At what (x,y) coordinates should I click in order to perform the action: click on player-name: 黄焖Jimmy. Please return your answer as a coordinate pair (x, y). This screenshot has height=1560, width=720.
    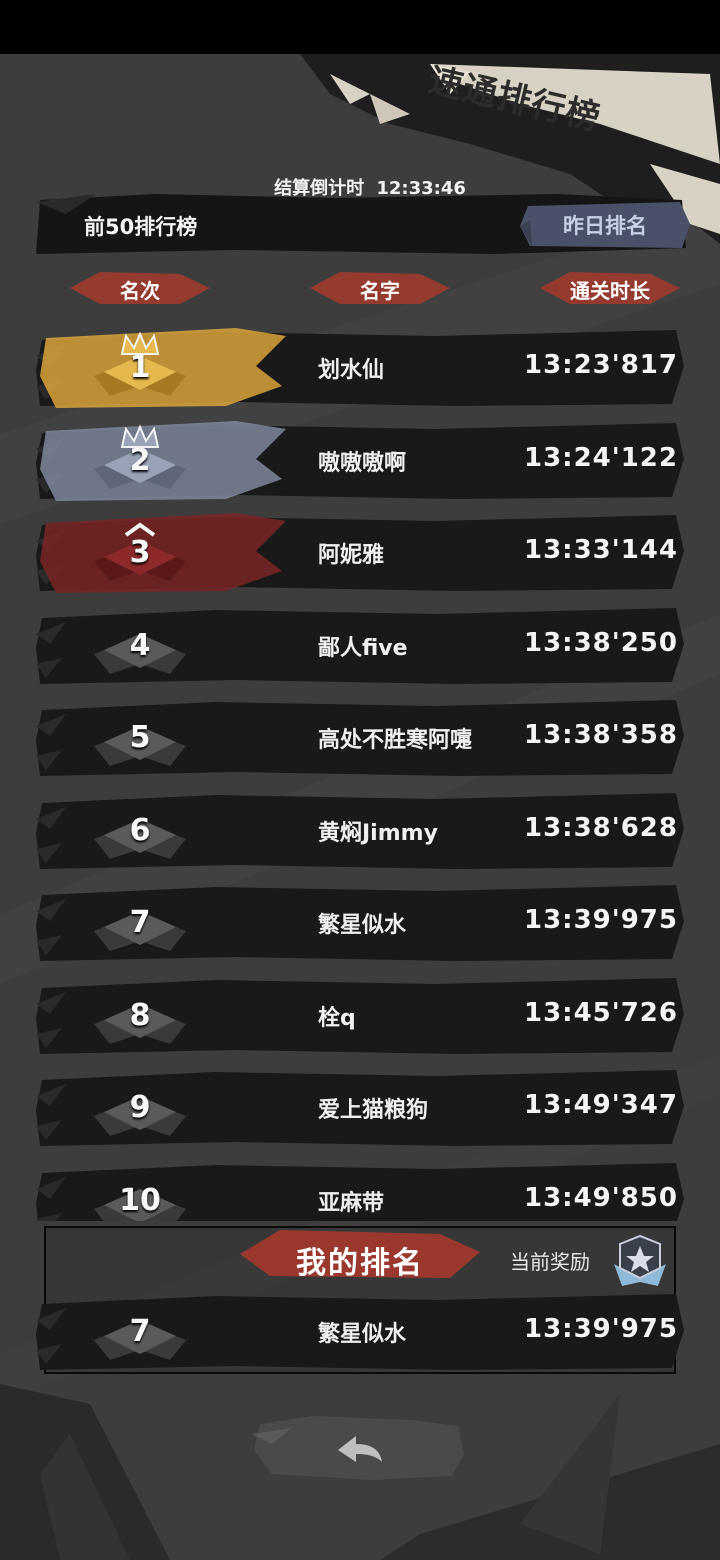
    Looking at the image, I should click on (378, 833).